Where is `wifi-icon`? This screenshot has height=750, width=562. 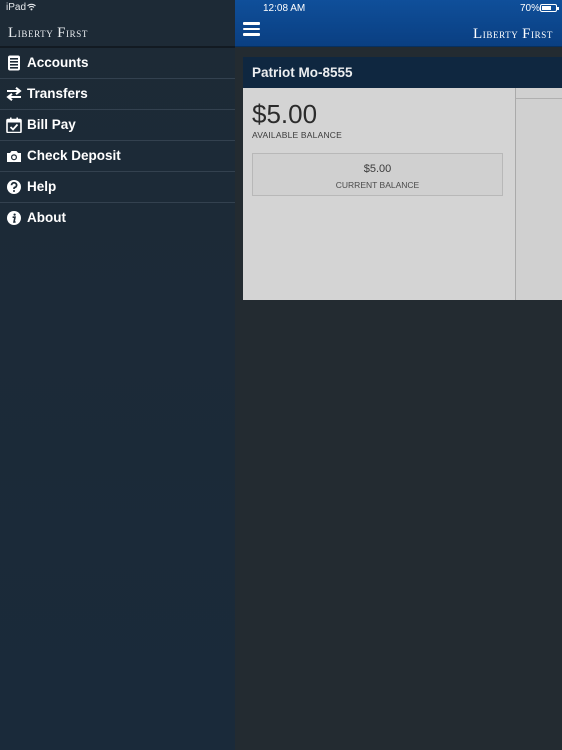 wifi-icon is located at coordinates (31, 8).